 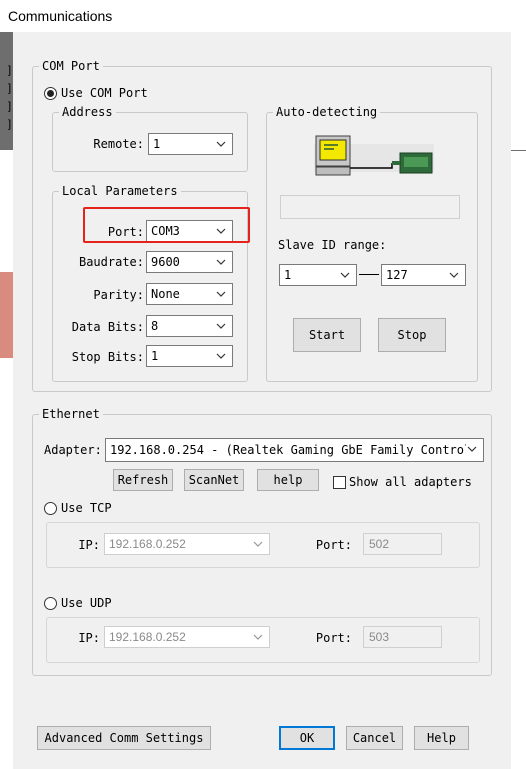 What do you see at coordinates (155, 326) in the screenshot?
I see `data-bits-value: 8` at bounding box center [155, 326].